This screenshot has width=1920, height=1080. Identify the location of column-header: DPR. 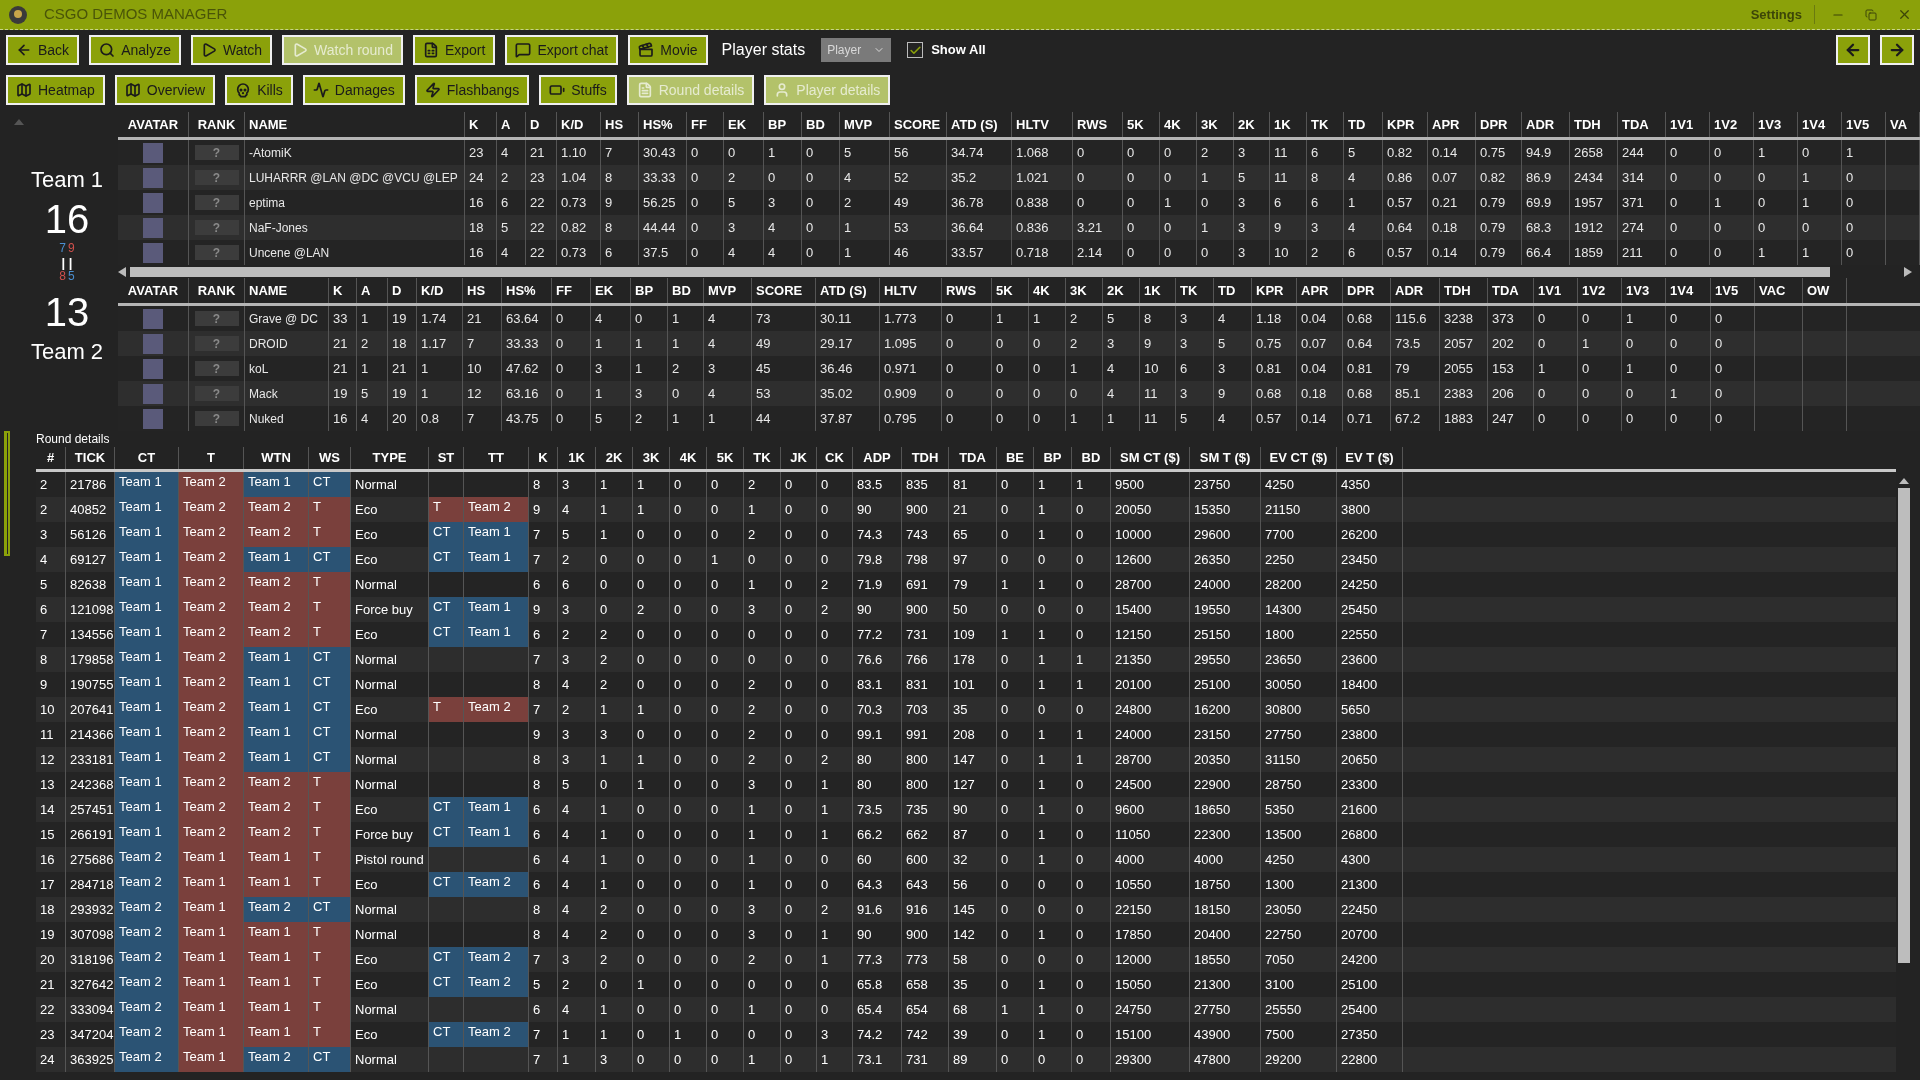
(1367, 290).